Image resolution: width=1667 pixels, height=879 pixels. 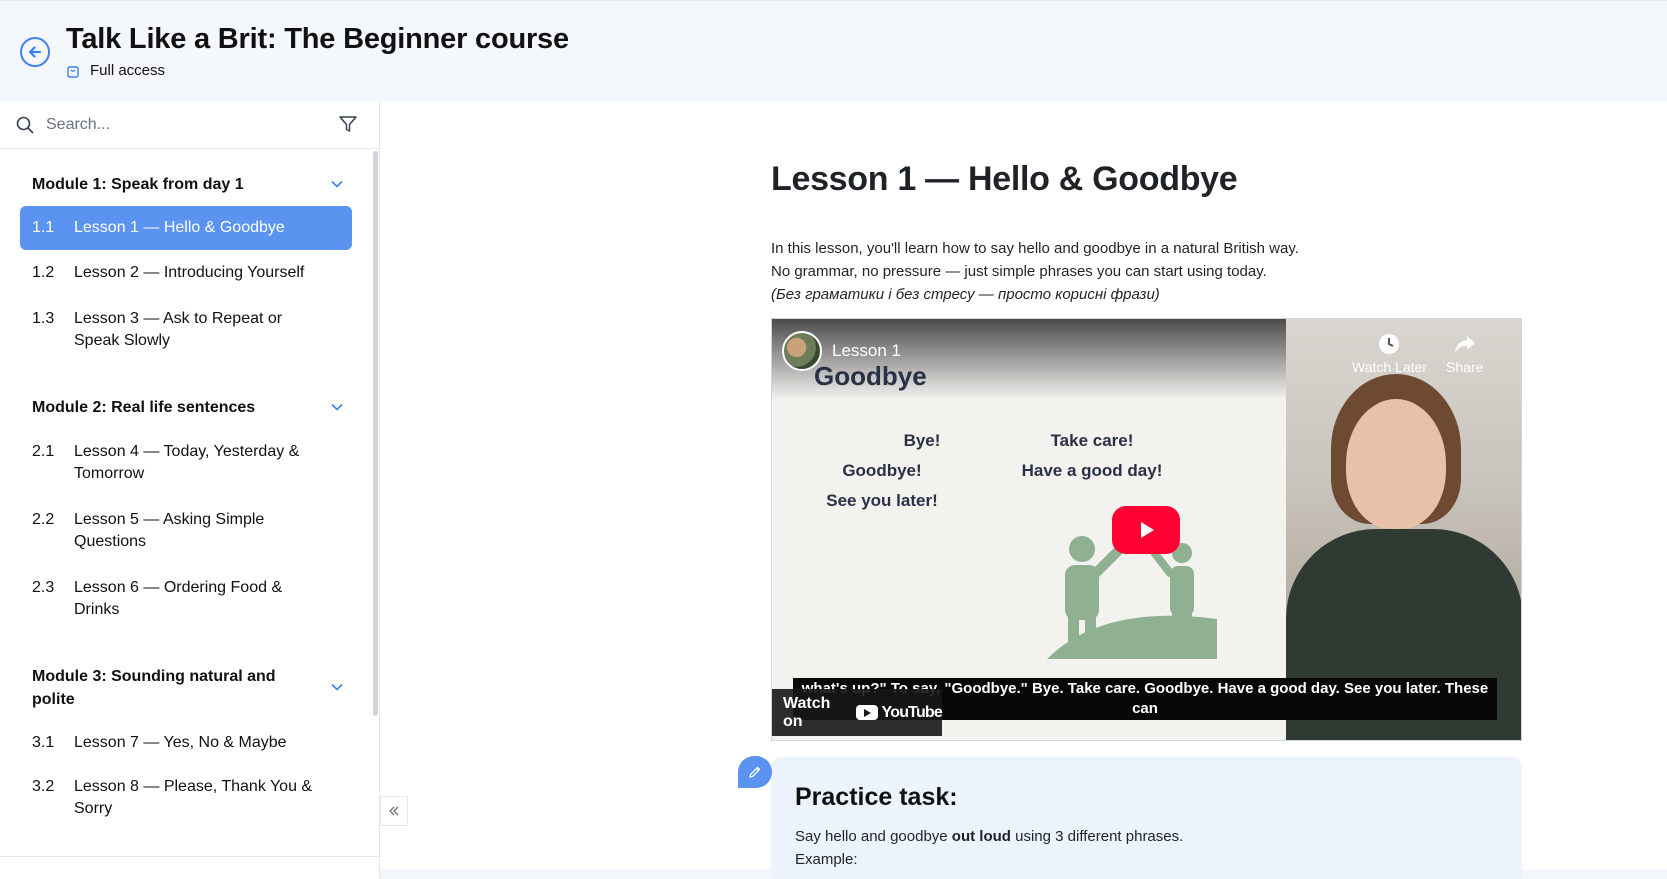 What do you see at coordinates (1389, 344) in the screenshot?
I see `clock-icon` at bounding box center [1389, 344].